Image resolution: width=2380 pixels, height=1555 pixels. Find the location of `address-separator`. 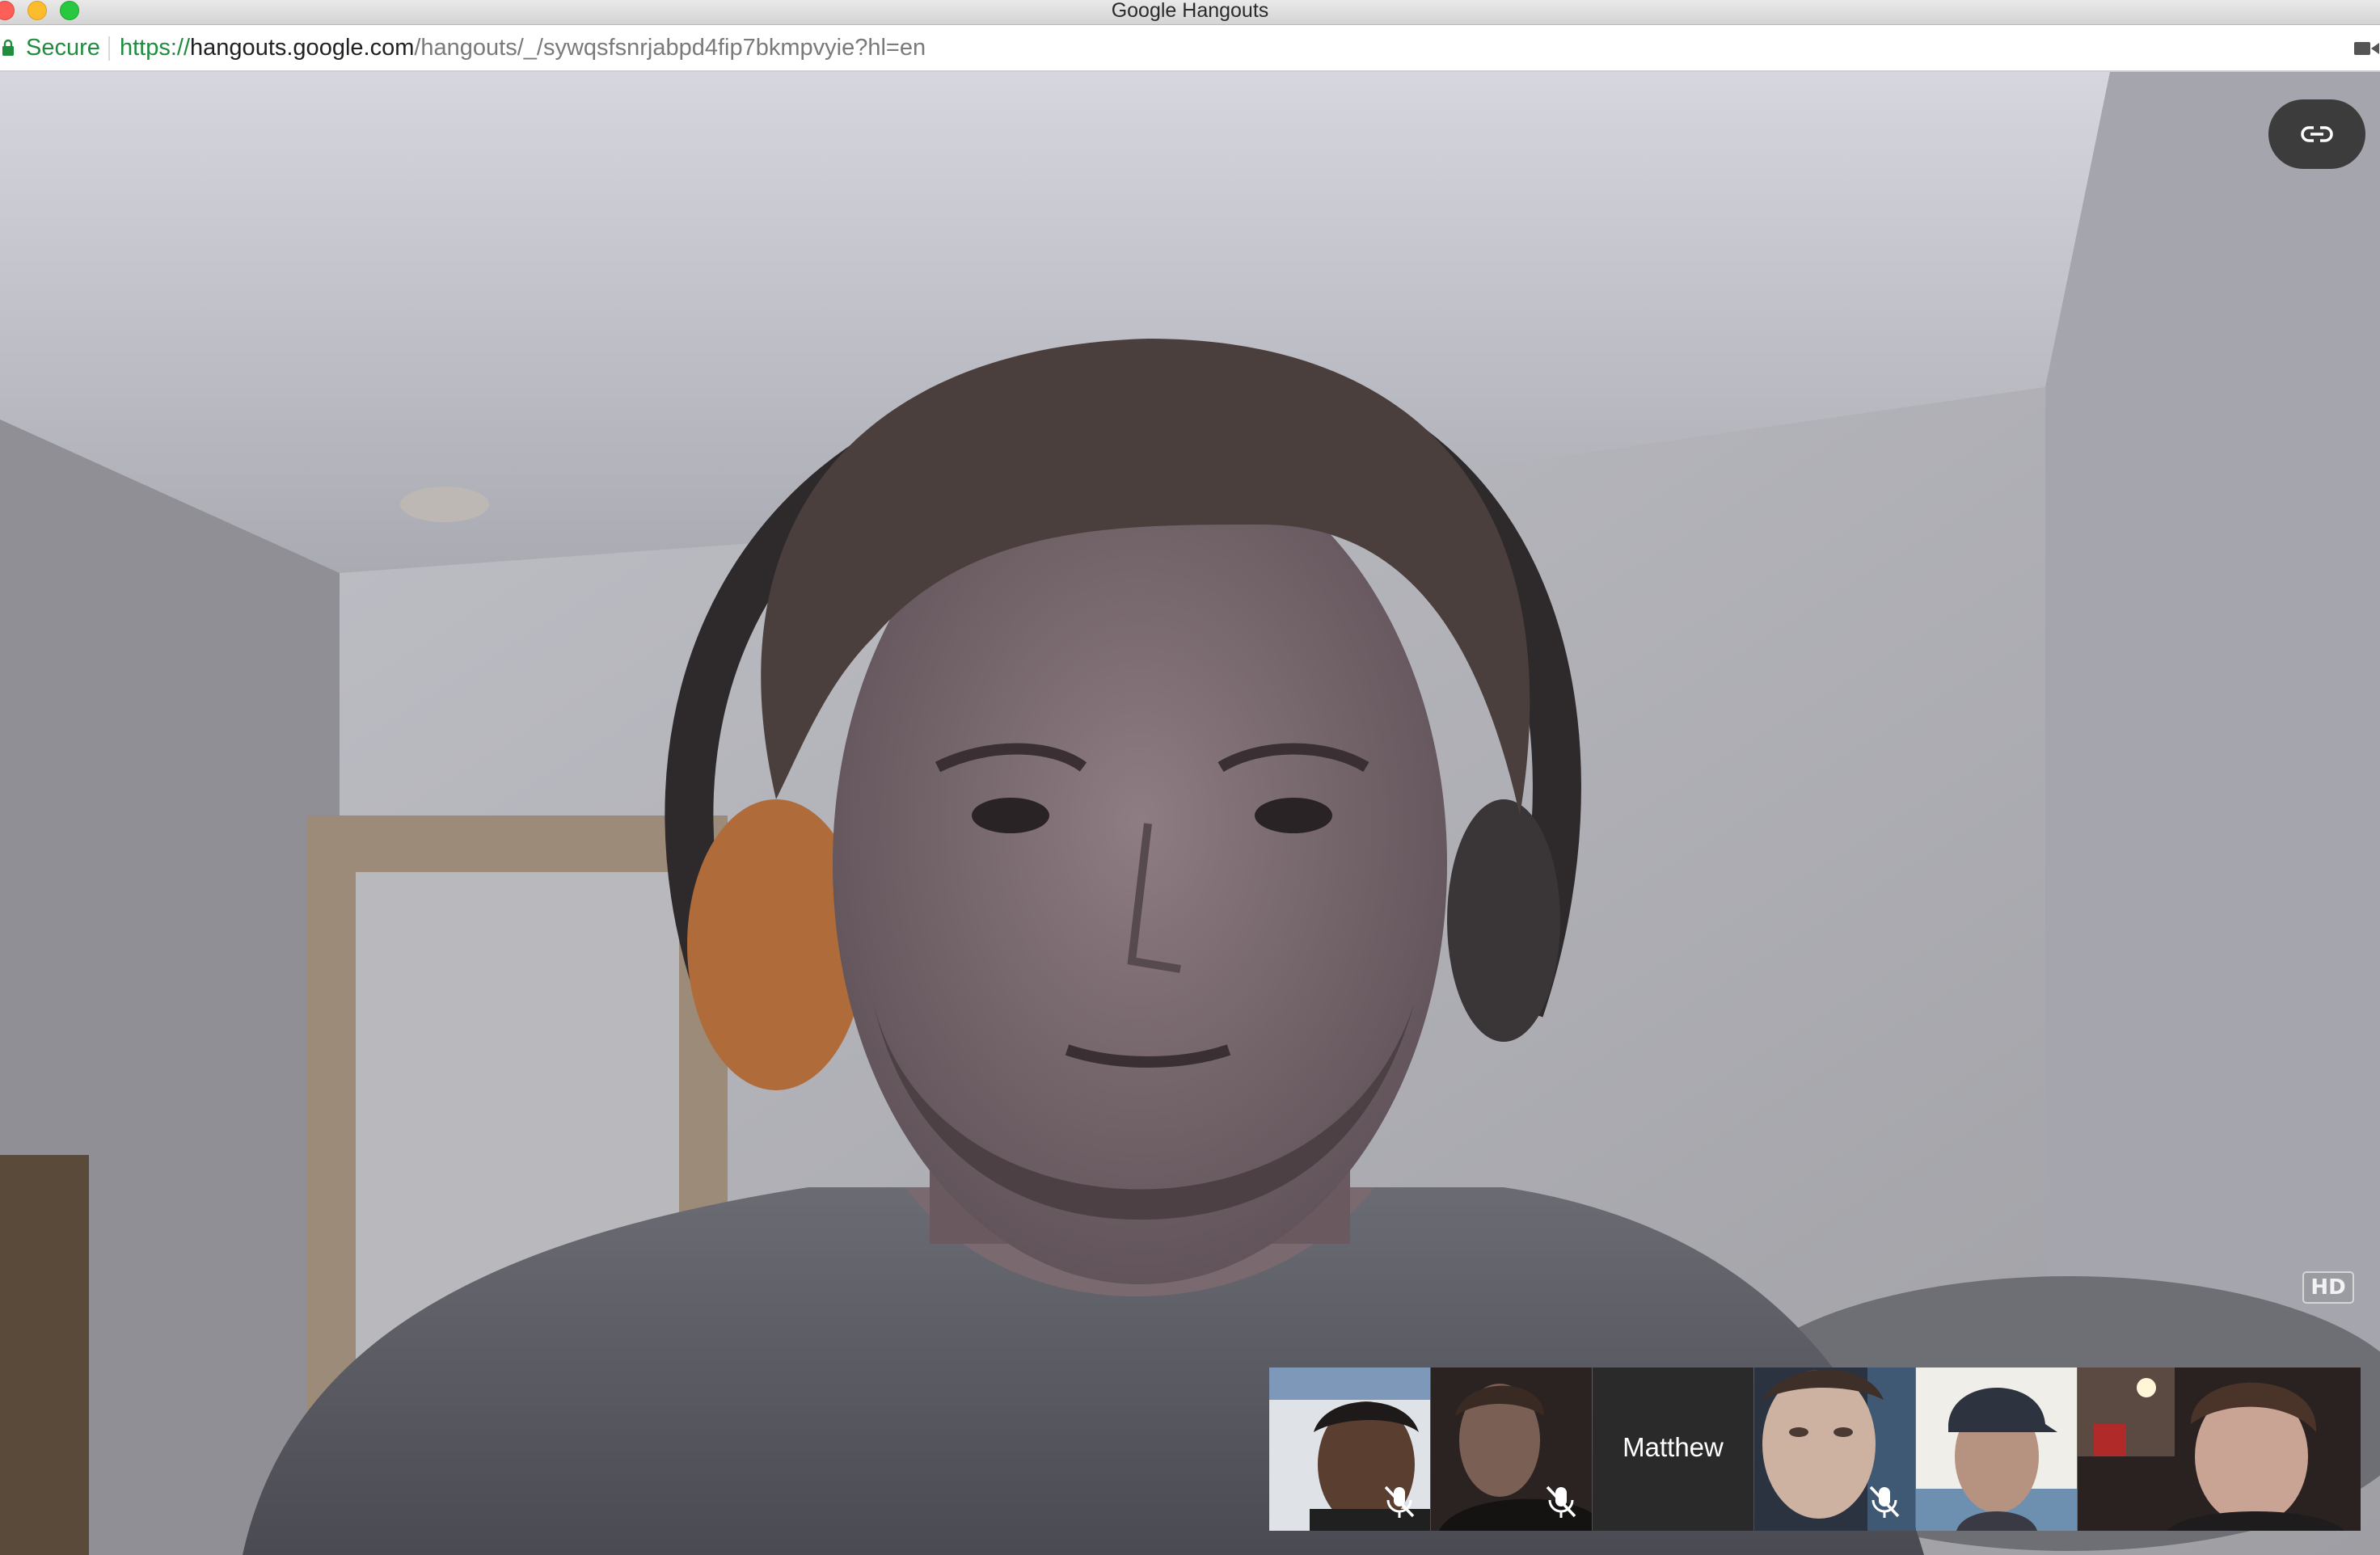

address-separator is located at coordinates (109, 48).